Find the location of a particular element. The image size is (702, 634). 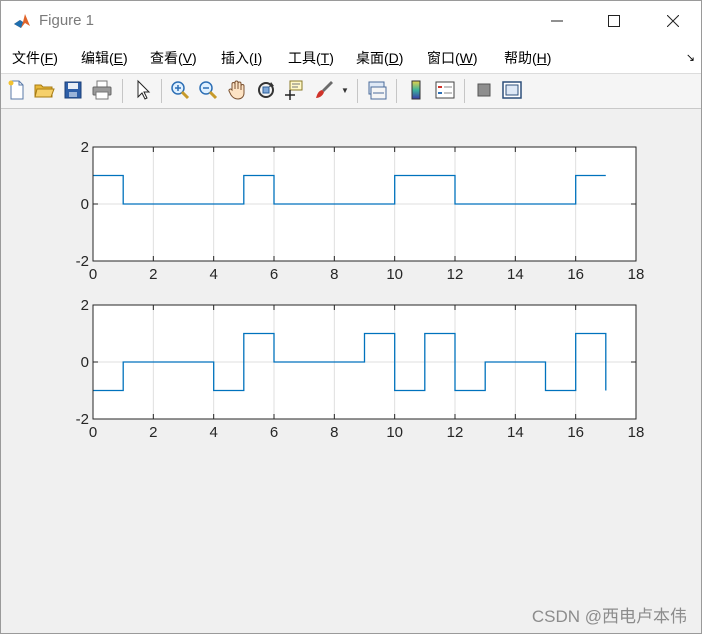

link-plot-icon is located at coordinates (377, 90).